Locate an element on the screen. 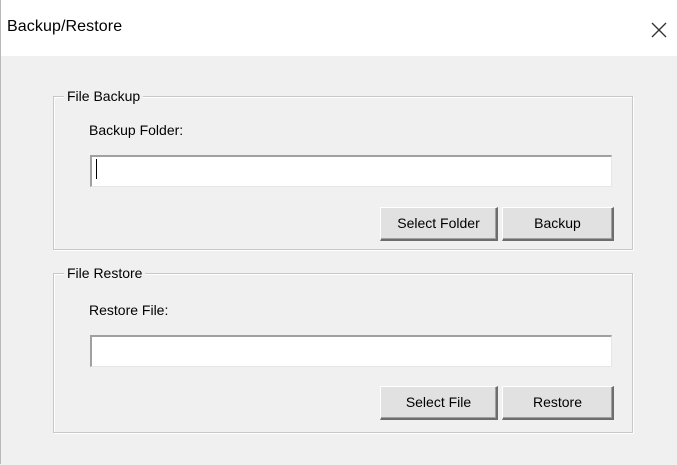  close-icon is located at coordinates (659, 30).